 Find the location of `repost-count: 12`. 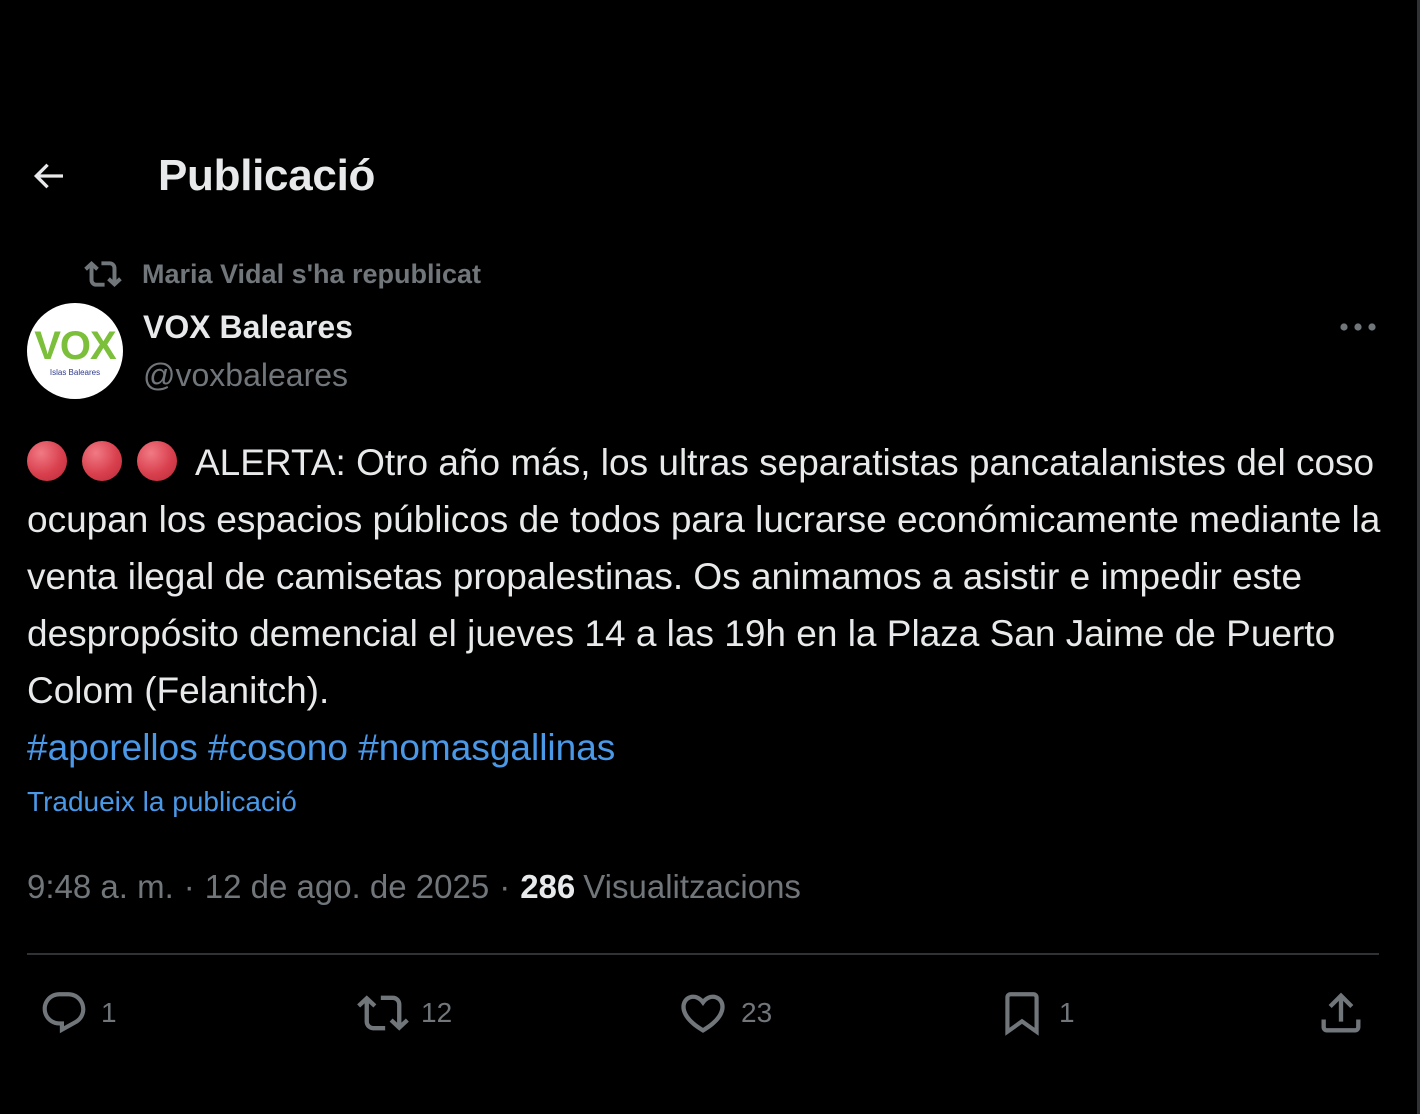

repost-count: 12 is located at coordinates (437, 1012).